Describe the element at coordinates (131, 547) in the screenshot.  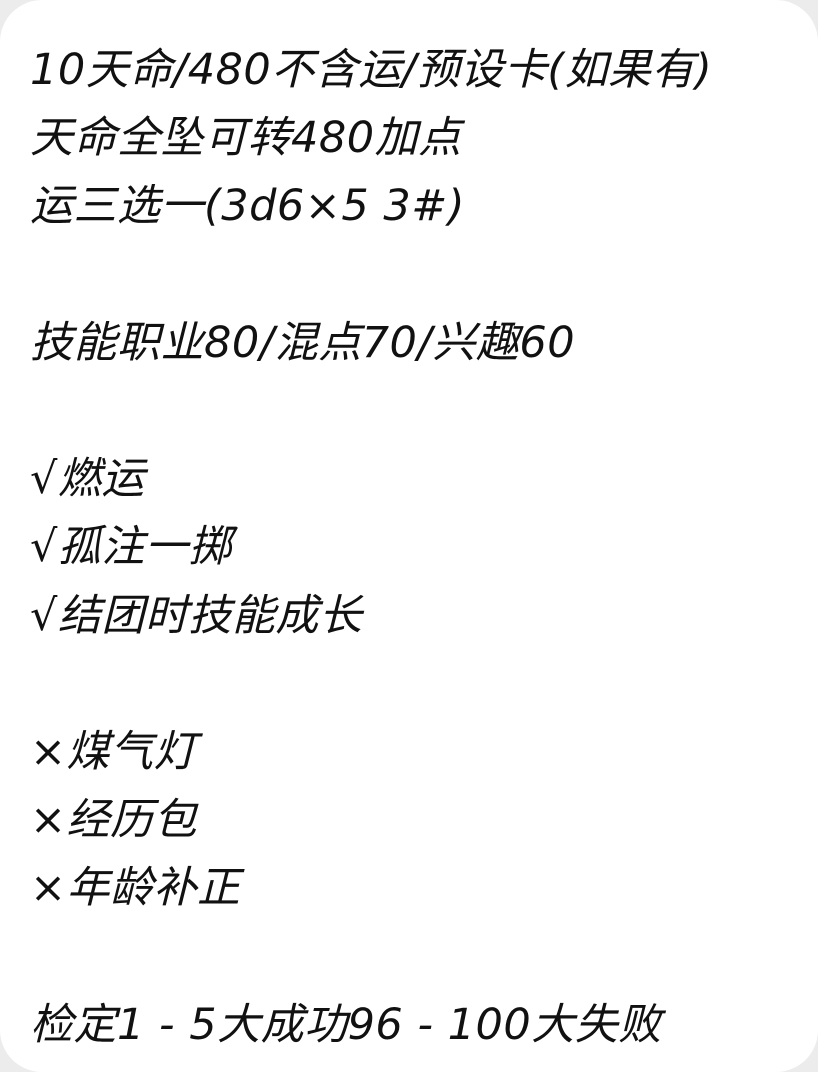
I see `message-line-enabled-2: √孤注一掷` at that location.